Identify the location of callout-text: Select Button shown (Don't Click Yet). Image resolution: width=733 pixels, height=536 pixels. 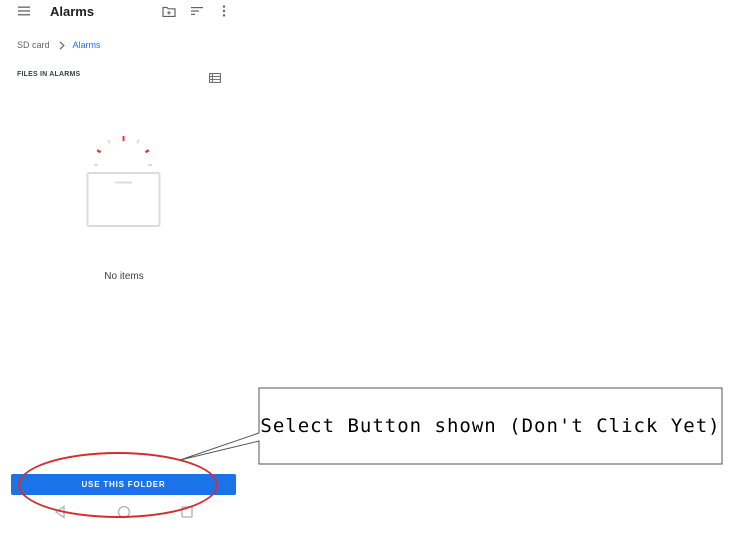
(490, 426).